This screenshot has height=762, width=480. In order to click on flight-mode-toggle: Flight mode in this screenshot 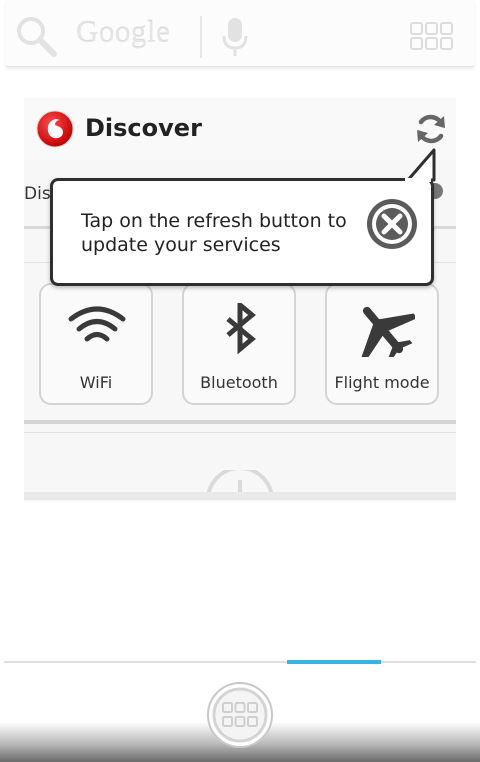, I will do `click(382, 344)`.